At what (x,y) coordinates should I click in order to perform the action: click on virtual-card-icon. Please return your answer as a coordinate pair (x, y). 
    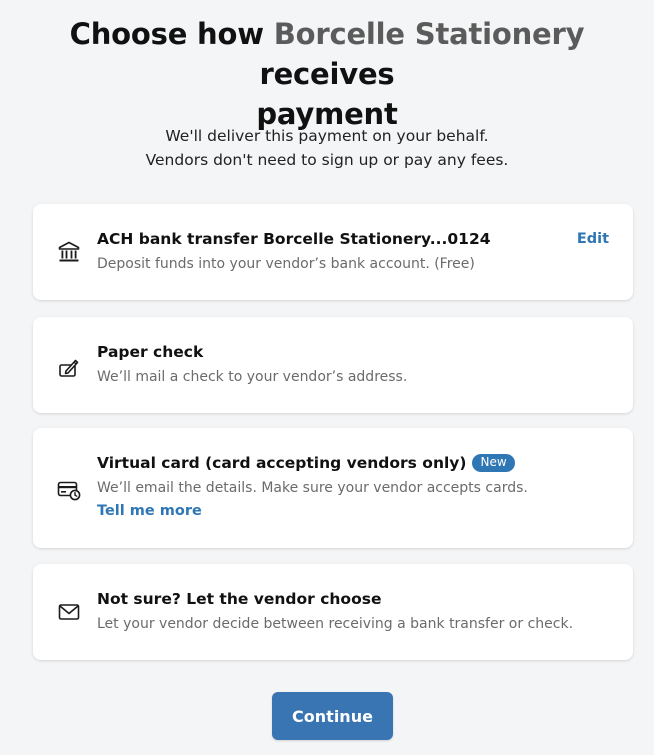
    Looking at the image, I should click on (69, 490).